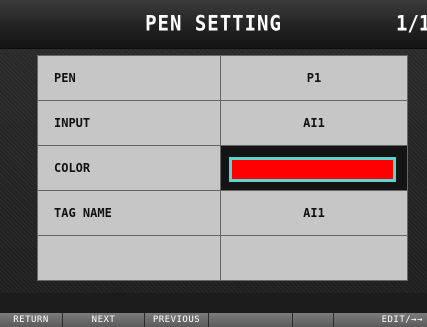 This screenshot has height=327, width=427. Describe the element at coordinates (177, 320) in the screenshot. I see `previous-button: PREVIOUS` at that location.